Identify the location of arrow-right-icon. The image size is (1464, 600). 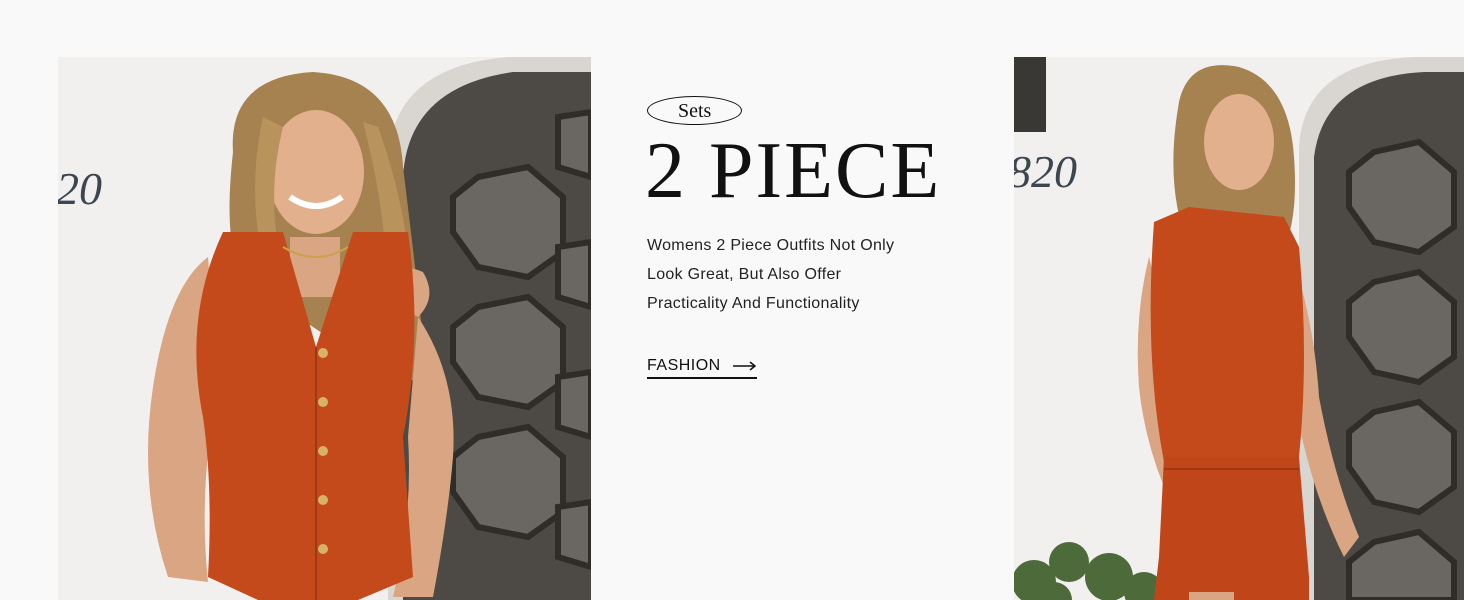
(744, 366).